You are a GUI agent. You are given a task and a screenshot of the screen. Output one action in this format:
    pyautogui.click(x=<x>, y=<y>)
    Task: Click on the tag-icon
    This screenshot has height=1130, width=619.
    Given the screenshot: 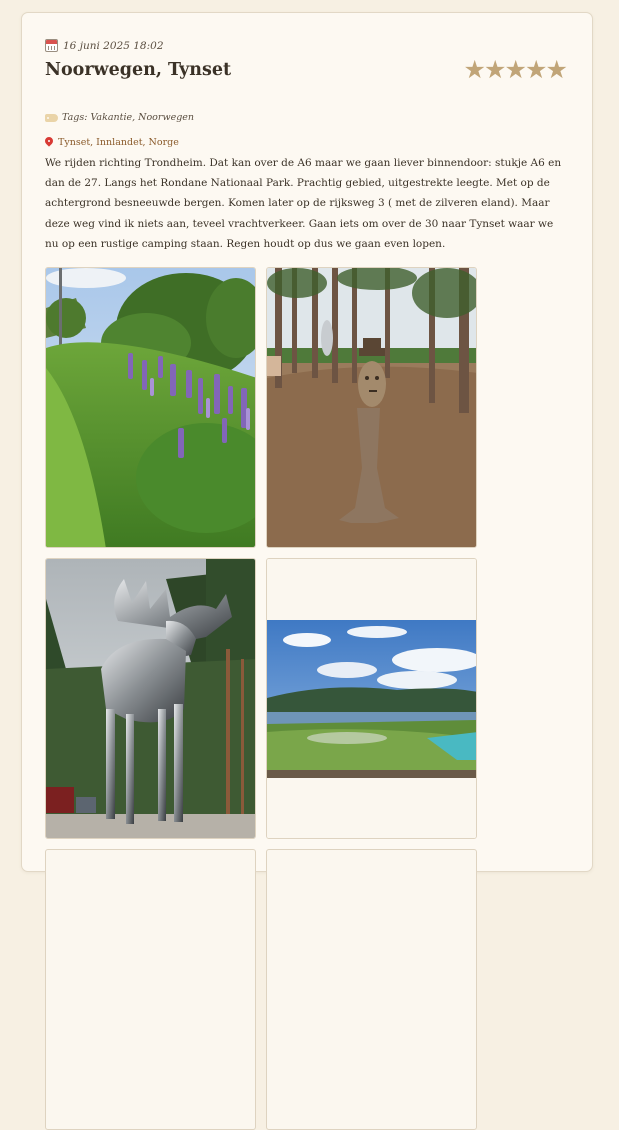 What is the action you would take?
    pyautogui.click(x=51, y=117)
    